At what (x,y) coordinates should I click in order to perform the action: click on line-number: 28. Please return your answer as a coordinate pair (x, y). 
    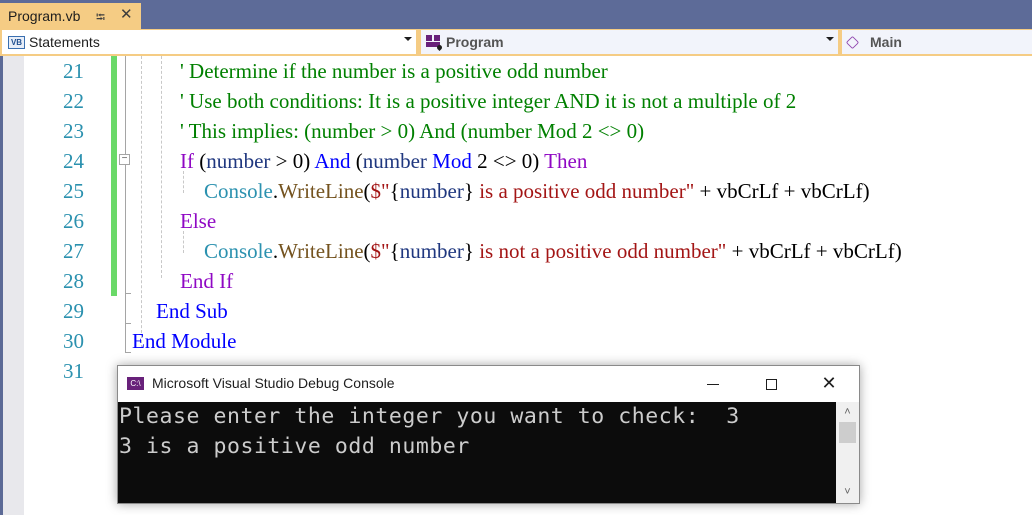
    Looking at the image, I should click on (73, 281).